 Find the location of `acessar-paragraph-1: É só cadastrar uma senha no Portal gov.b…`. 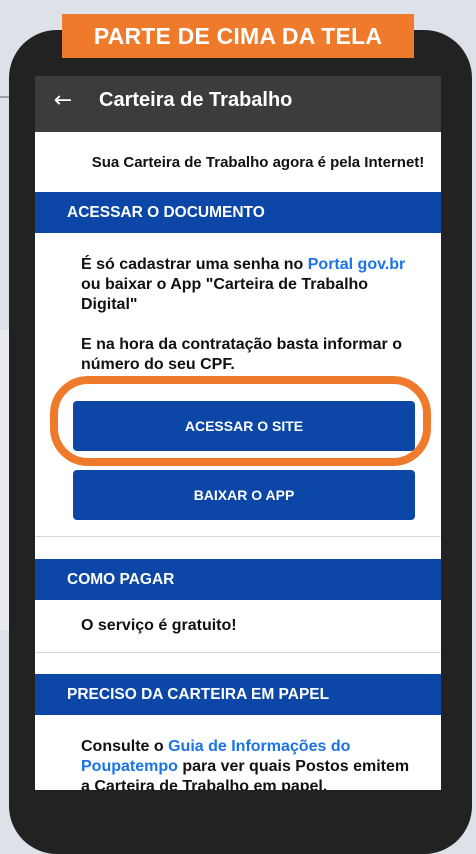

acessar-paragraph-1: É só cadastrar uma senha no Portal gov.b… is located at coordinates (243, 284).